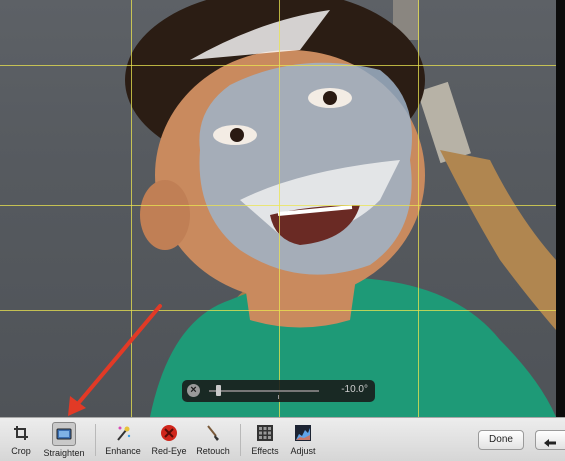 Image resolution: width=565 pixels, height=461 pixels. What do you see at coordinates (64, 453) in the screenshot?
I see `straighten-label: Straighten` at bounding box center [64, 453].